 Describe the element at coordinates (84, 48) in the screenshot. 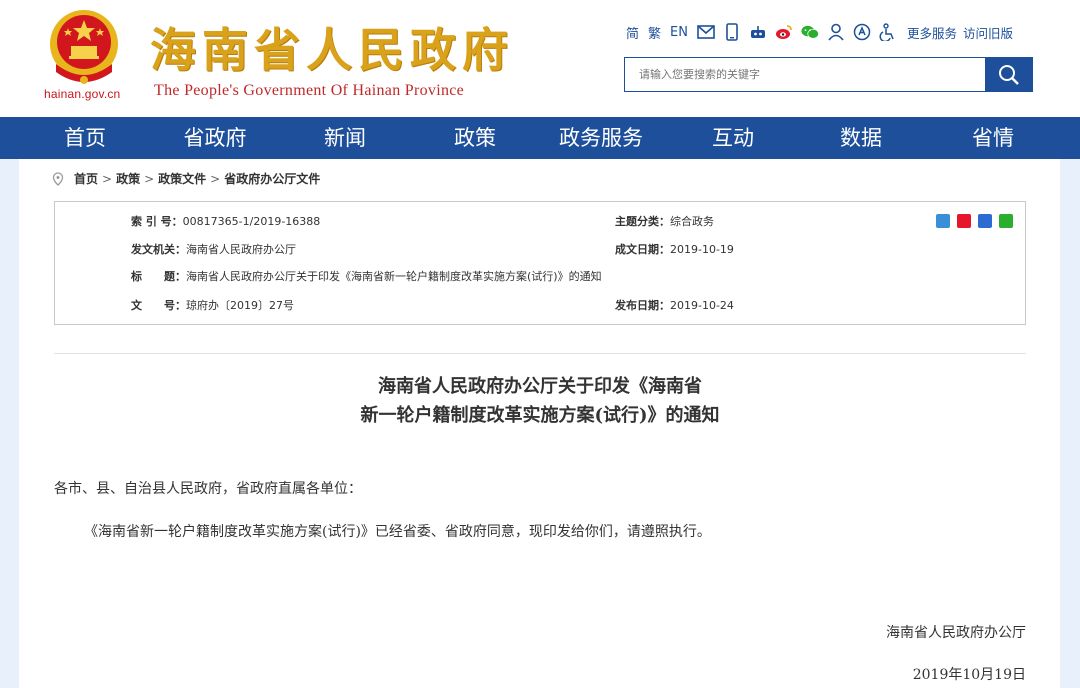

I see `national-emblem-icon` at that location.